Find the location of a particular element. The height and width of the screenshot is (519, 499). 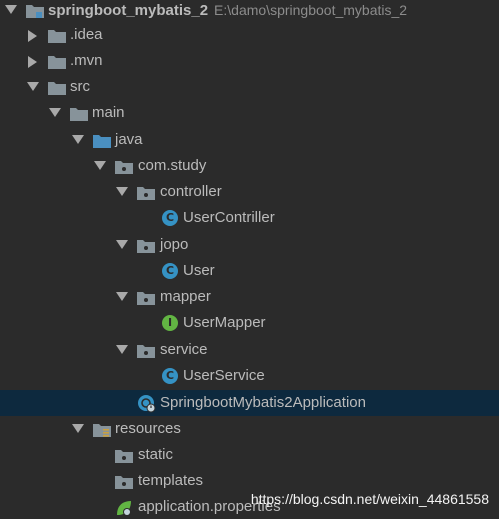

tree-row-mapper: mapper is located at coordinates (249, 297).